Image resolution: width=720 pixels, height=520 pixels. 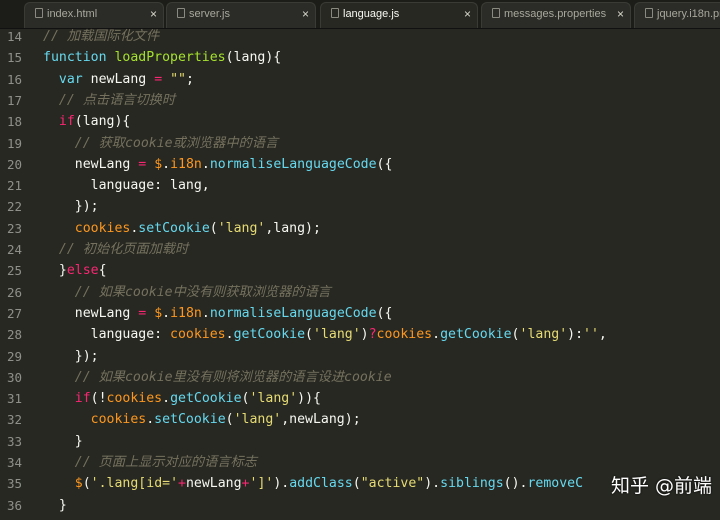 What do you see at coordinates (66, 122) in the screenshot?
I see `code-token: if` at bounding box center [66, 122].